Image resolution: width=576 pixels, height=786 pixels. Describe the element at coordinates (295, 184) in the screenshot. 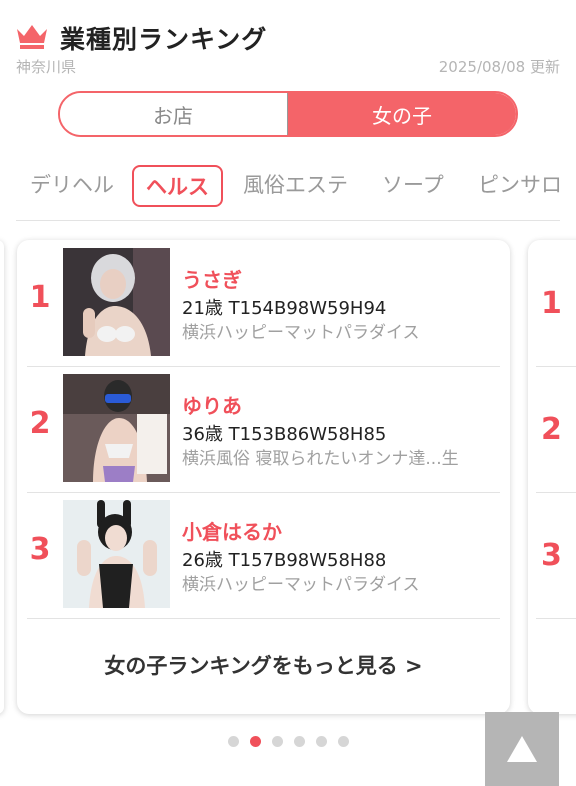

I see `tab-fuzoku-este: 風俗エステ` at that location.